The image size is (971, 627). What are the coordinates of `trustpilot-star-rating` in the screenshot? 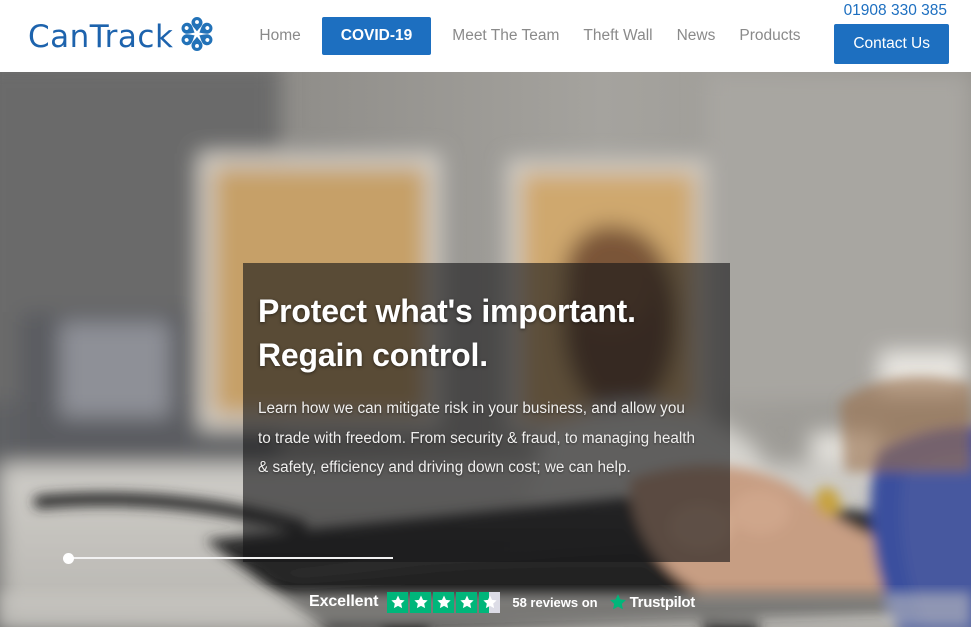 It's located at (444, 602).